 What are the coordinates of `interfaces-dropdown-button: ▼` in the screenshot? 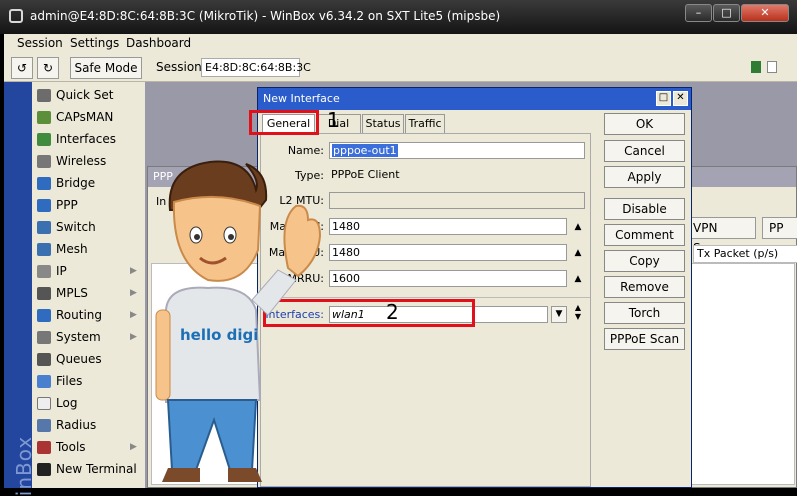 It's located at (559, 314).